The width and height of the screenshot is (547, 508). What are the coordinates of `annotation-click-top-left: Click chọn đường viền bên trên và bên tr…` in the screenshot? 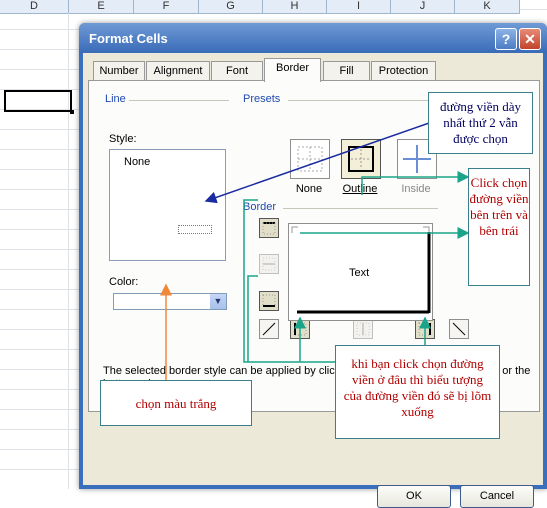 It's located at (499, 227).